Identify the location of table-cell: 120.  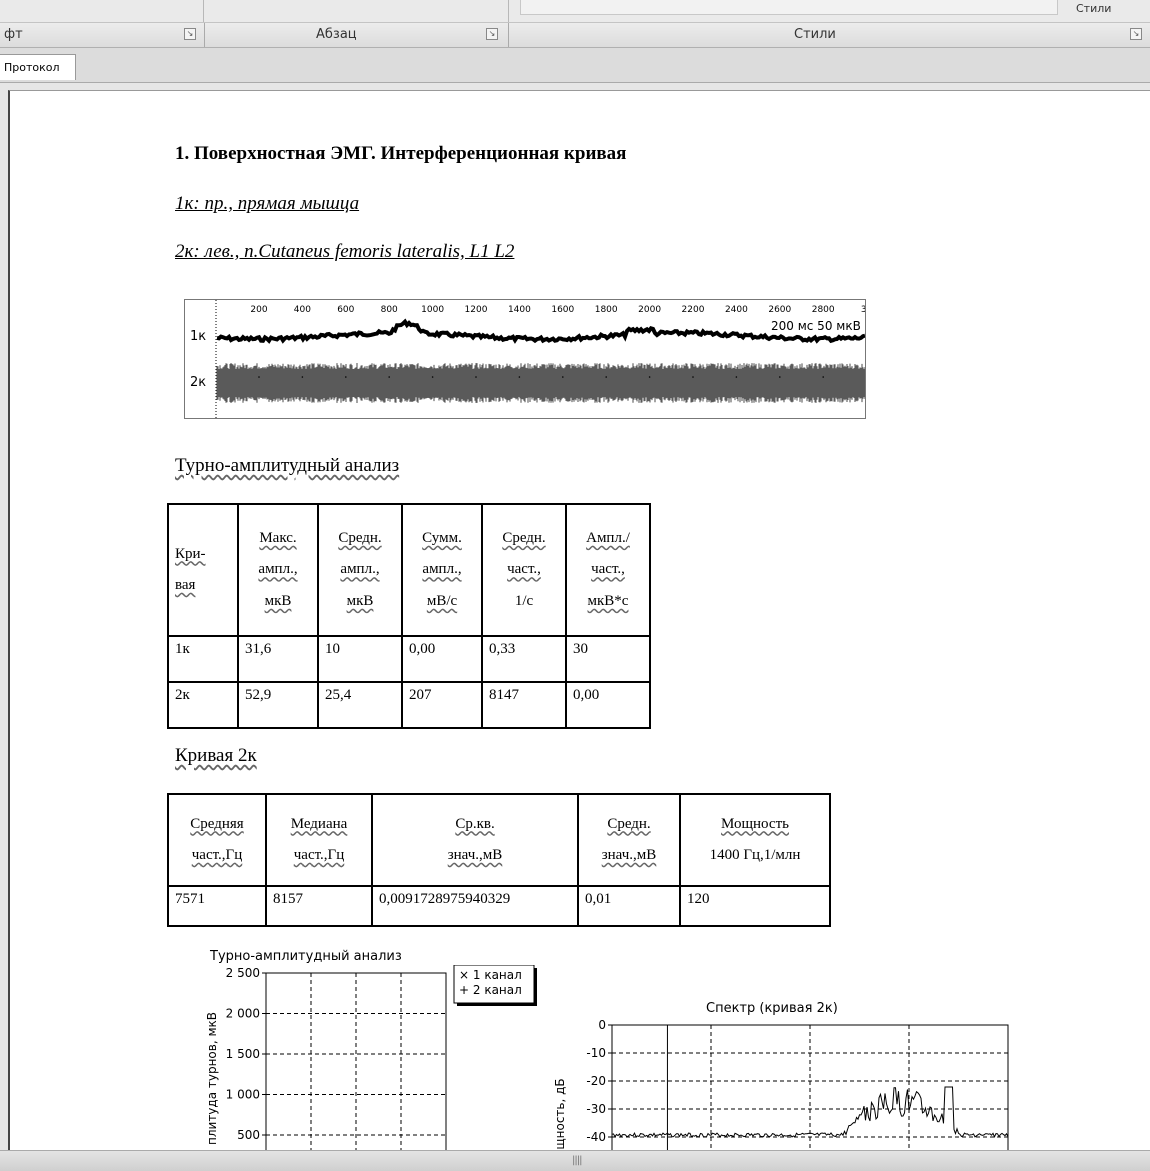
(755, 906).